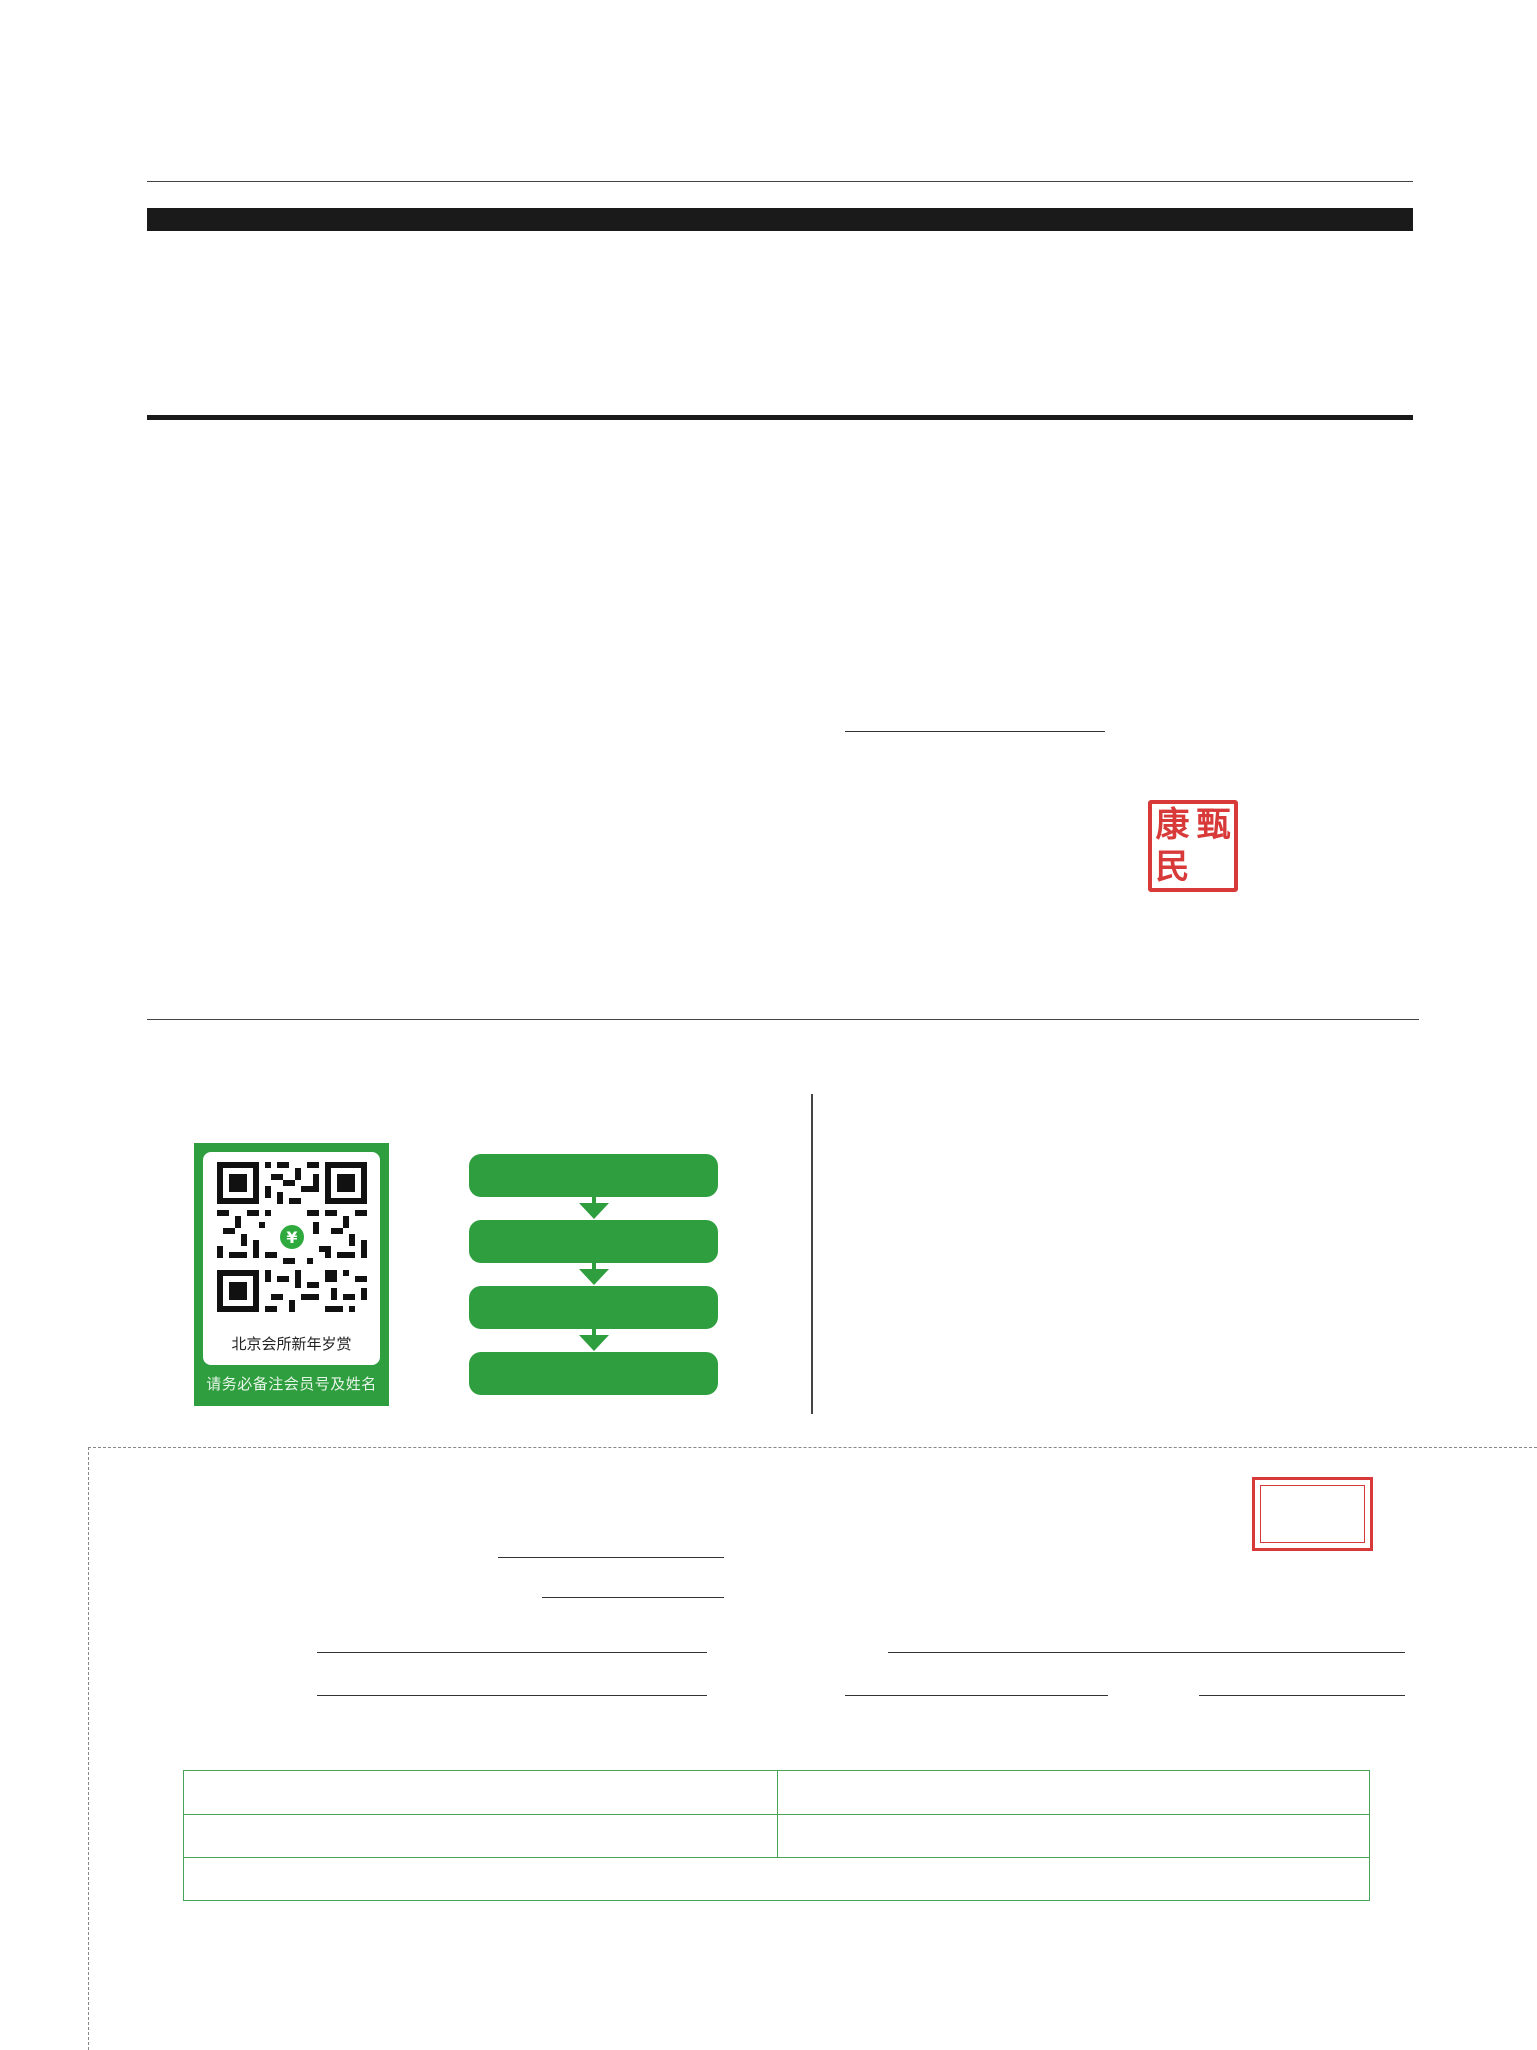  I want to click on yuan-icon: ¥, so click(292, 1237).